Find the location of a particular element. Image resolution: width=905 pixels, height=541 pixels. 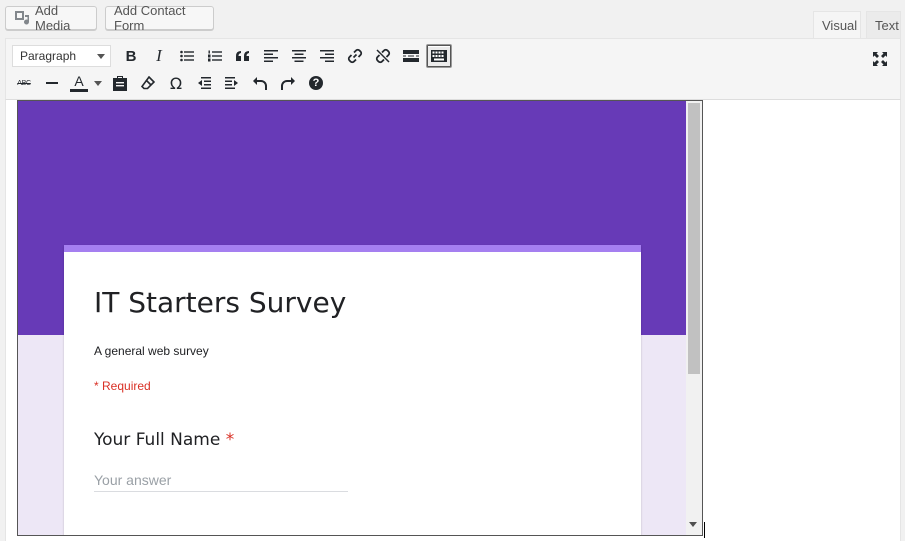

help-icon: ? is located at coordinates (316, 83).